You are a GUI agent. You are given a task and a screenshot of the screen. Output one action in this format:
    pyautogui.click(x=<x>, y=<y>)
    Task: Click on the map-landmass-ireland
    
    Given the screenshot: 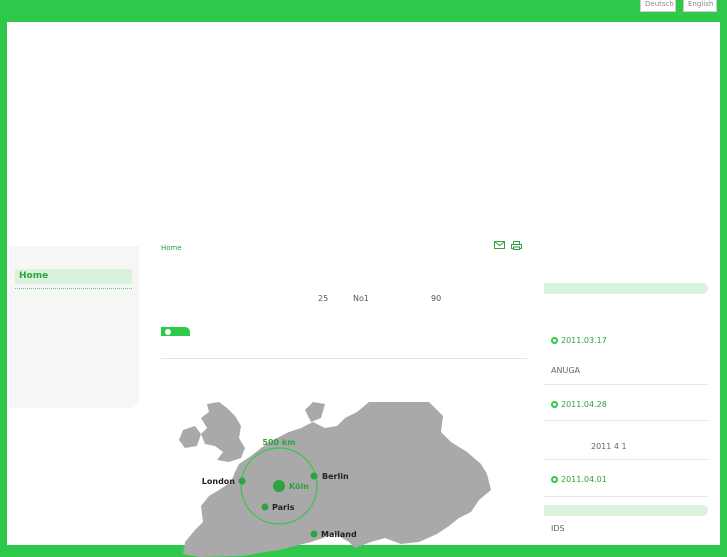 What is the action you would take?
    pyautogui.click(x=190, y=437)
    